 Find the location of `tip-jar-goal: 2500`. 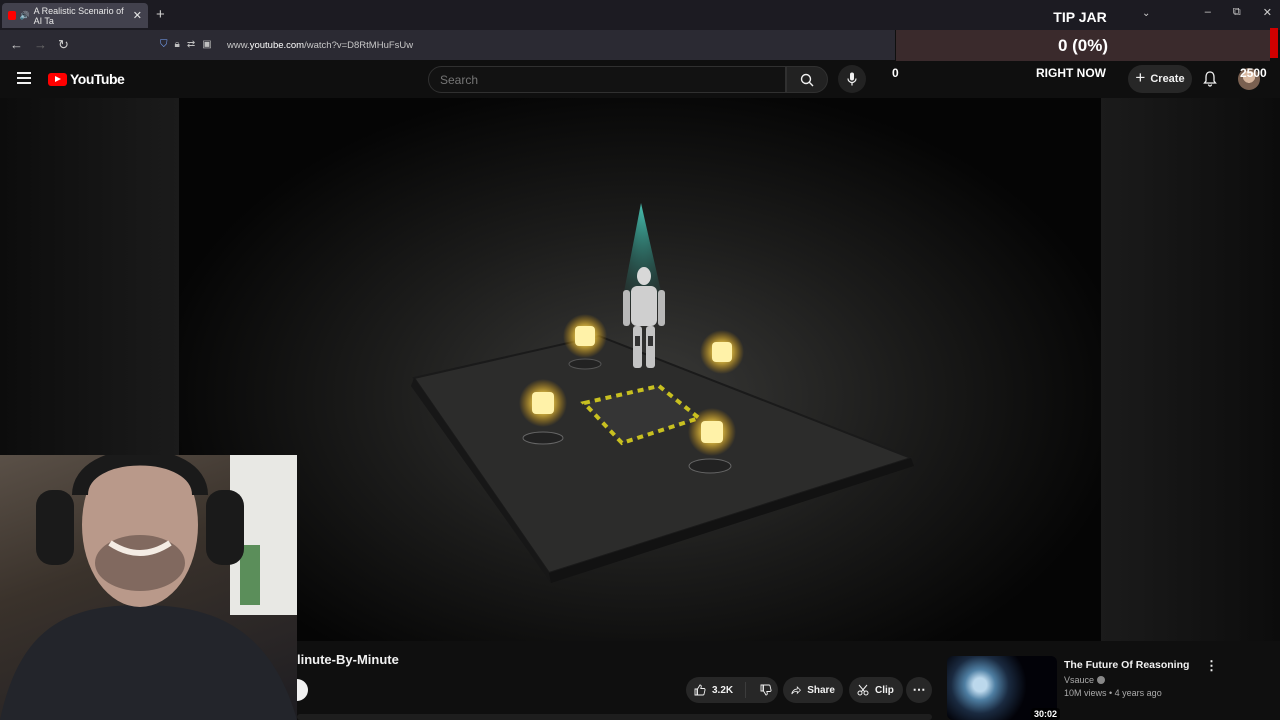

tip-jar-goal: 2500 is located at coordinates (1253, 73).